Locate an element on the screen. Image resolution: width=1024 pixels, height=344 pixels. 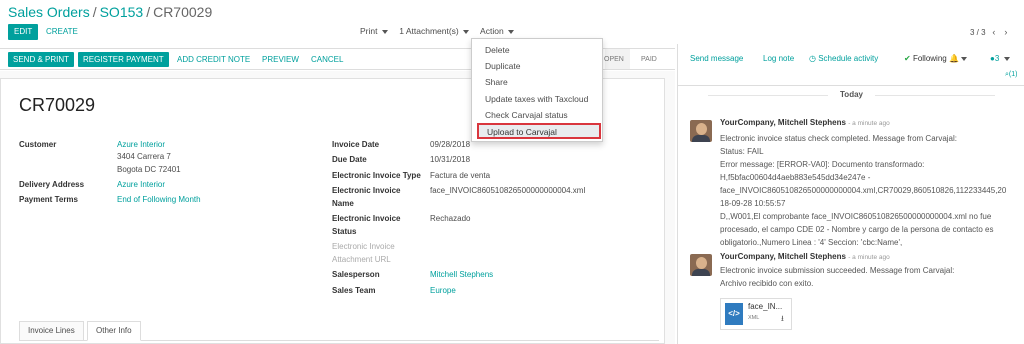
attachments-counter: ⌕(1) is located at coordinates (1011, 75).